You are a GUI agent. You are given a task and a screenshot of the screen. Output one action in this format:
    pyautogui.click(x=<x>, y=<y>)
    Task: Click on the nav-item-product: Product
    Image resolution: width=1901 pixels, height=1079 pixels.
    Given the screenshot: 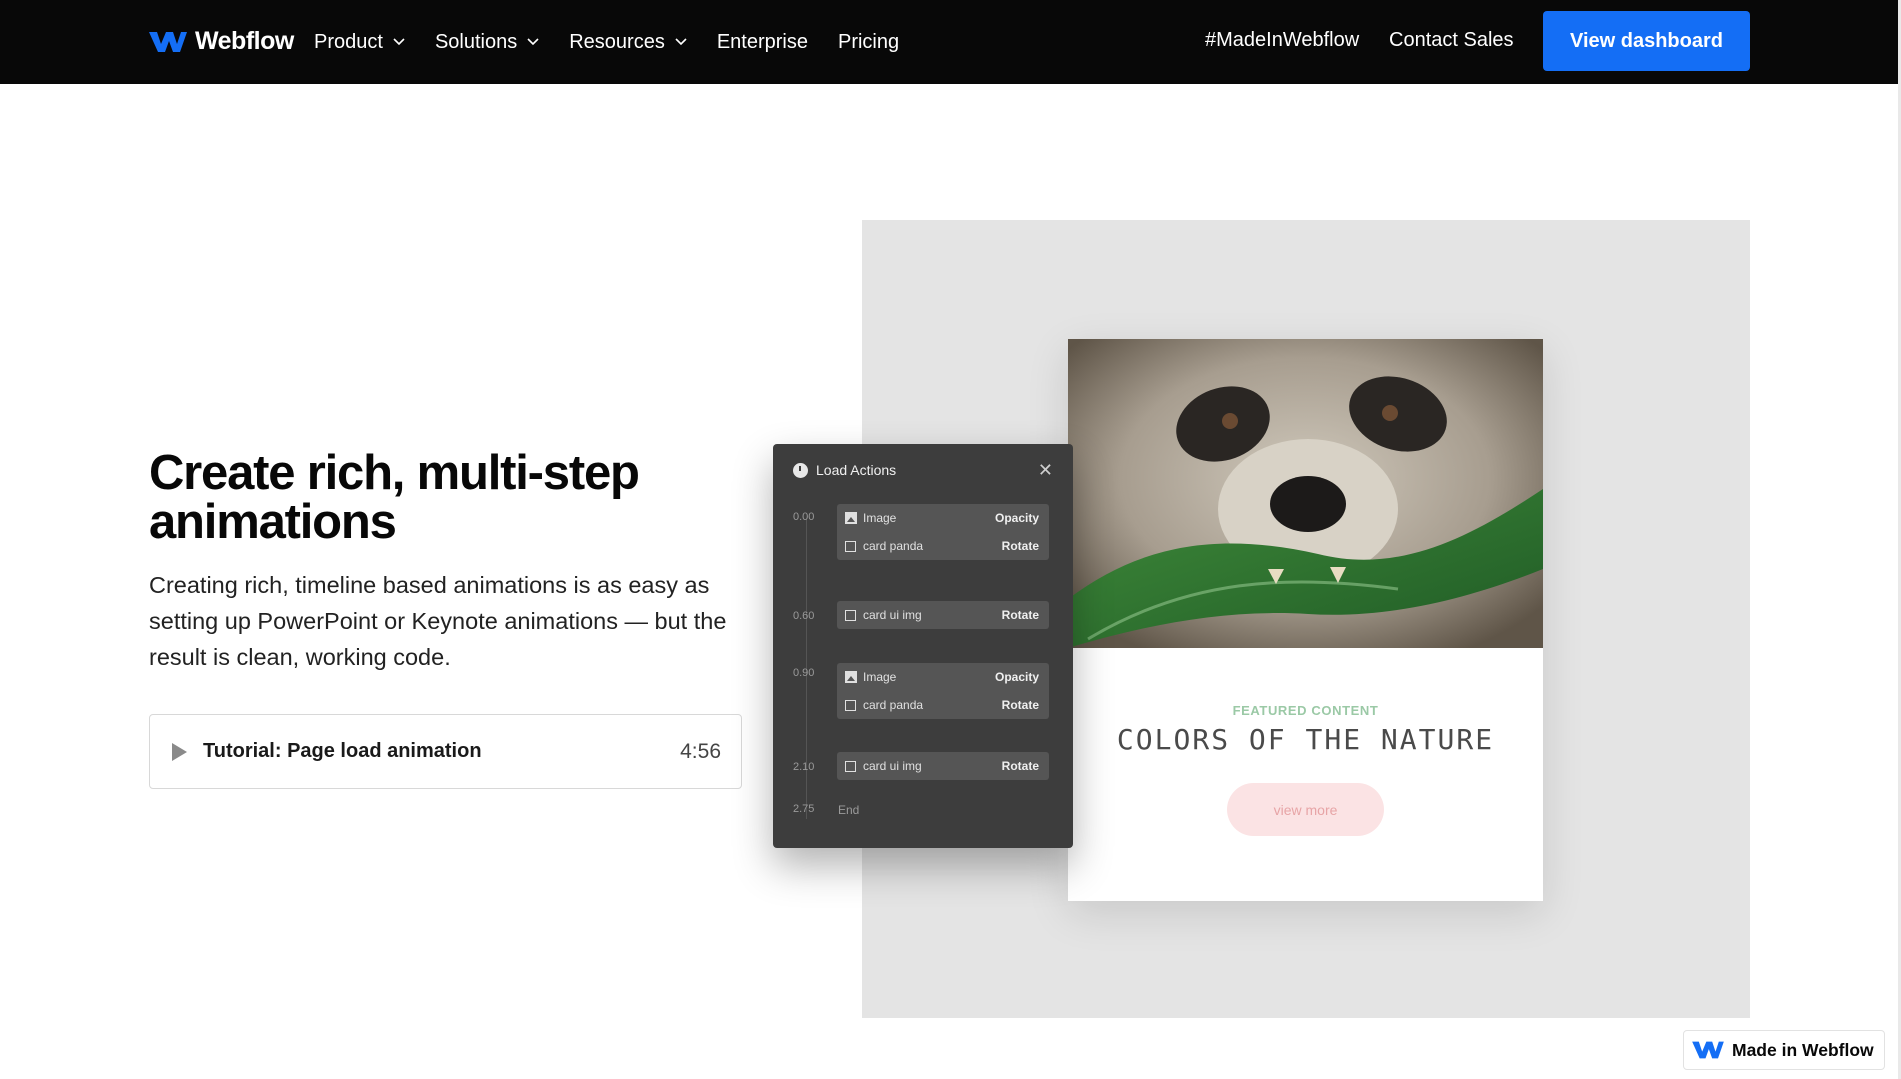 What is the action you would take?
    pyautogui.click(x=359, y=42)
    